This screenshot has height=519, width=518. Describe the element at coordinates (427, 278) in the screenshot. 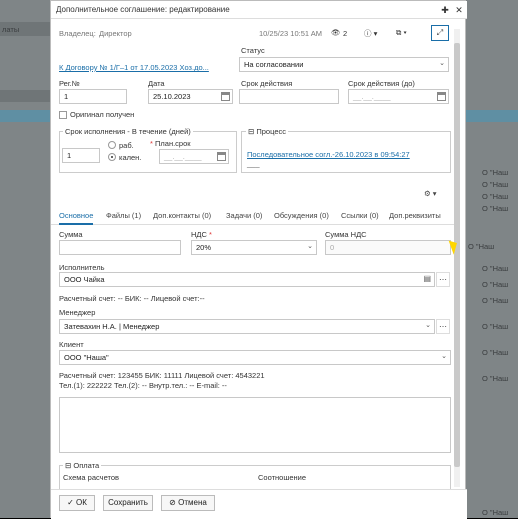

I see `card-icon: ▤` at that location.